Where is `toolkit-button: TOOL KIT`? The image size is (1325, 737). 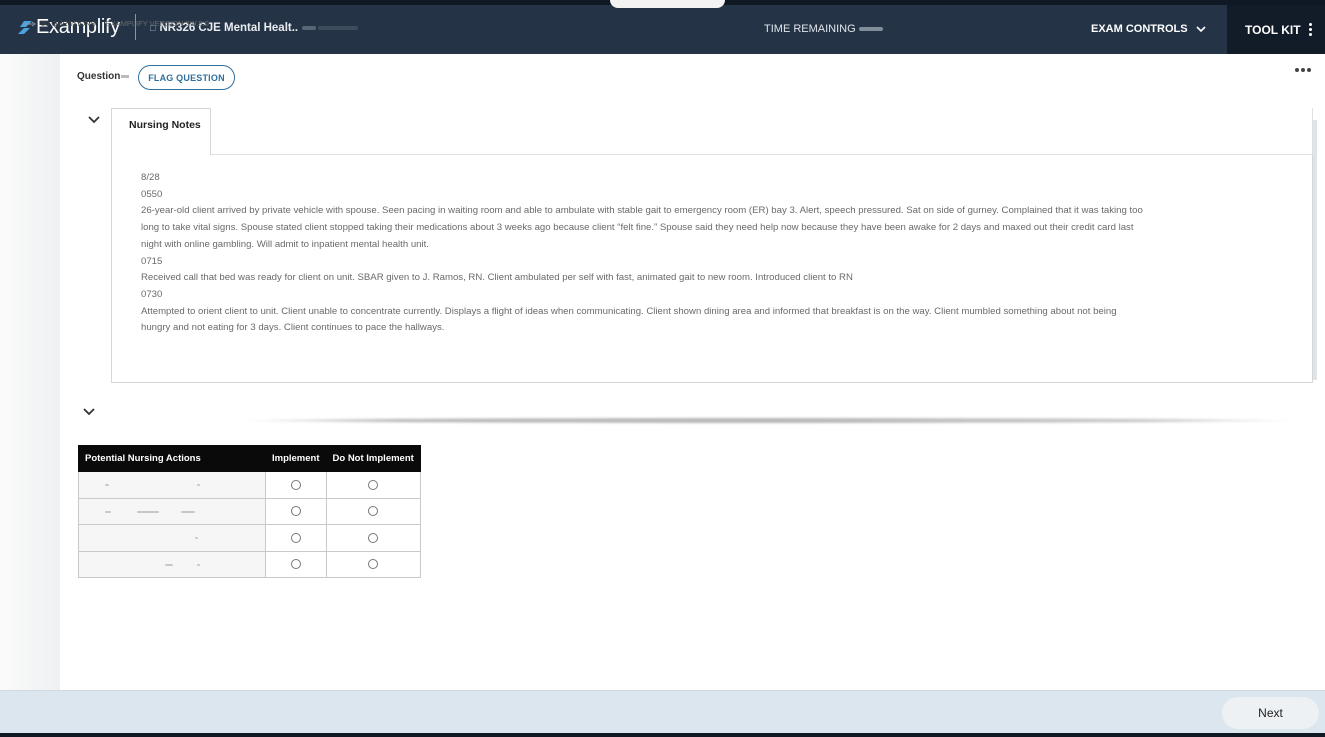 toolkit-button: TOOL KIT is located at coordinates (1276, 29).